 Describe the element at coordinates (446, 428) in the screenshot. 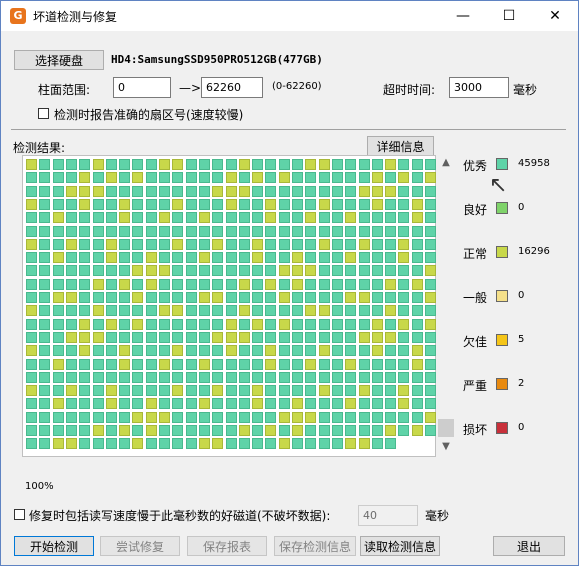

I see `scroll-thumb` at that location.